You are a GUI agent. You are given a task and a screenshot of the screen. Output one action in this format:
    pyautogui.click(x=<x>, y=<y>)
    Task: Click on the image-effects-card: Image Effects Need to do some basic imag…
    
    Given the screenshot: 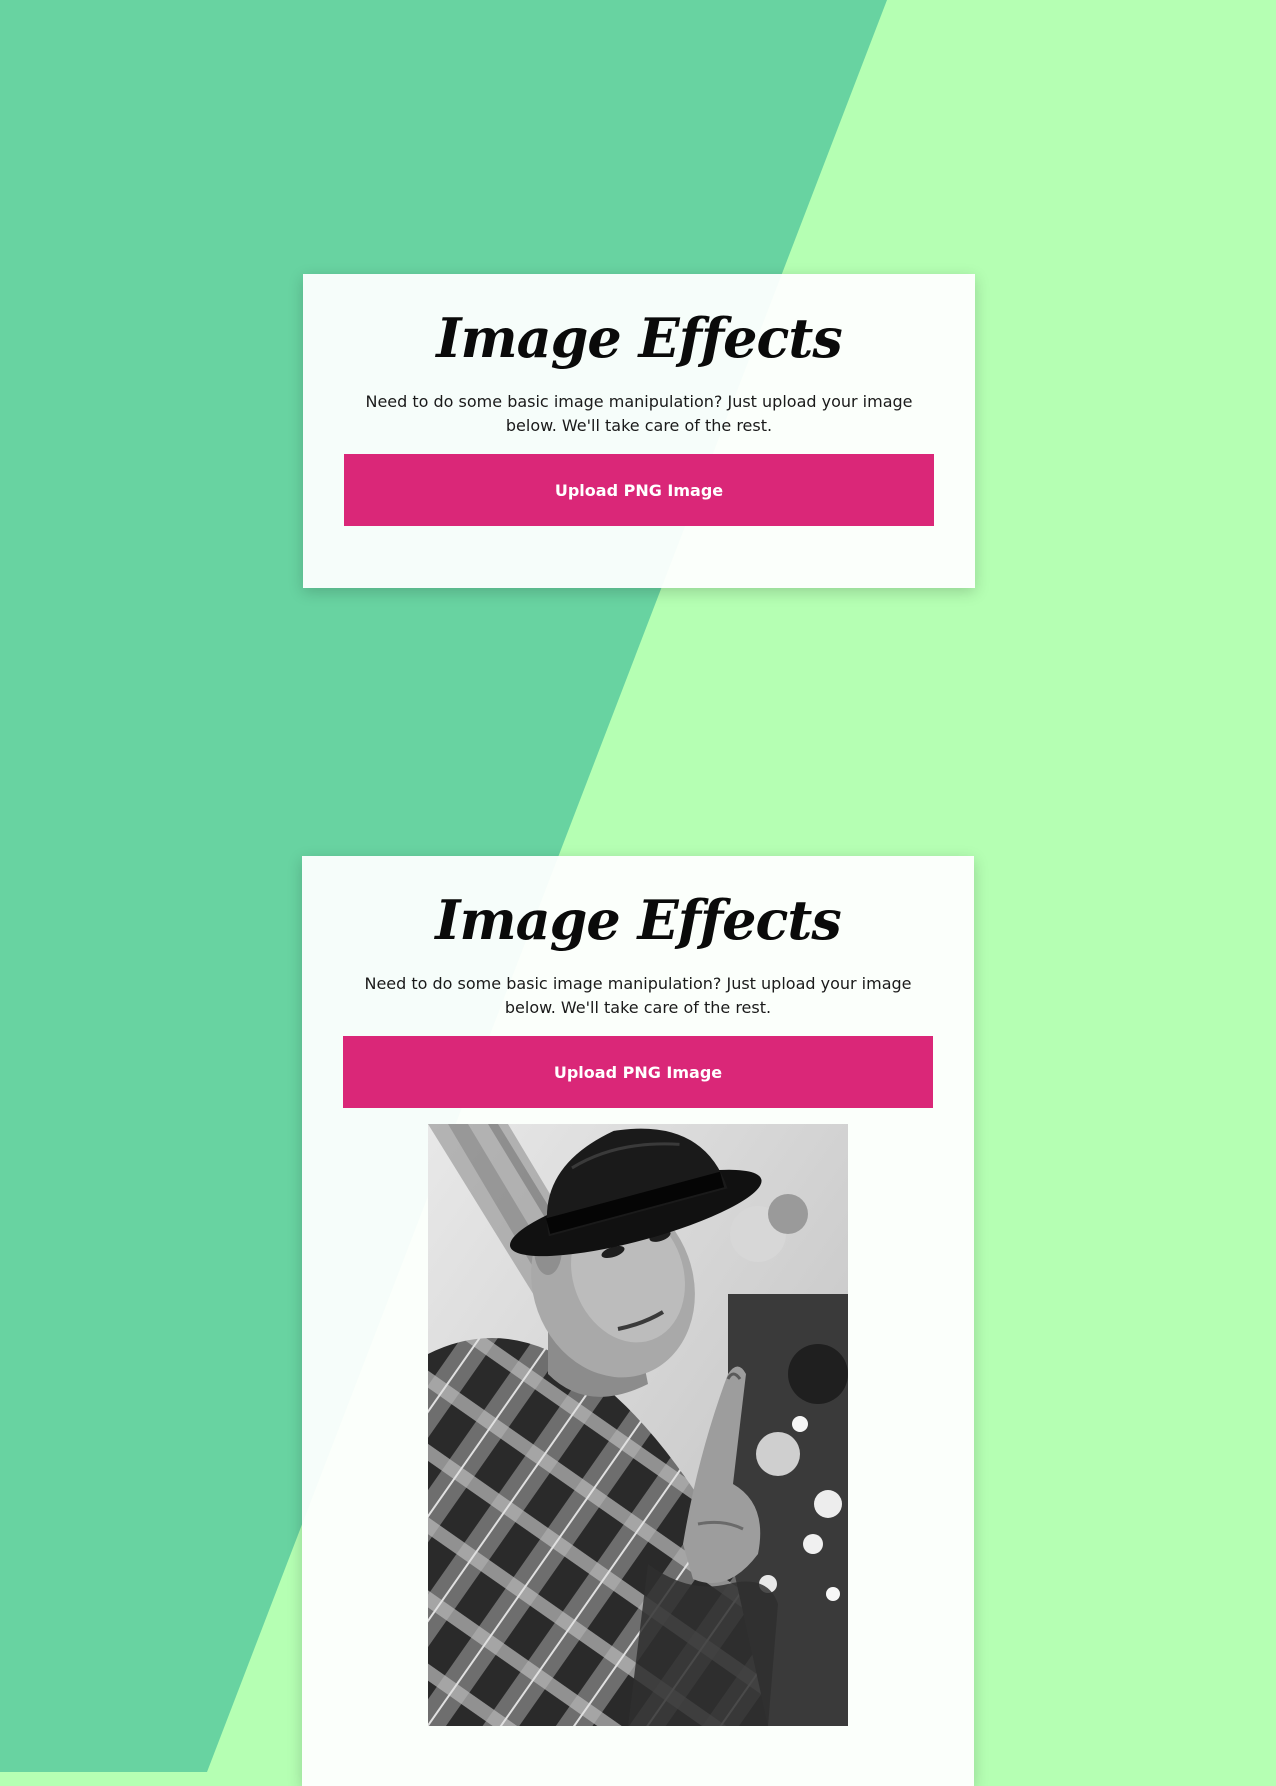 What is the action you would take?
    pyautogui.click(x=639, y=431)
    